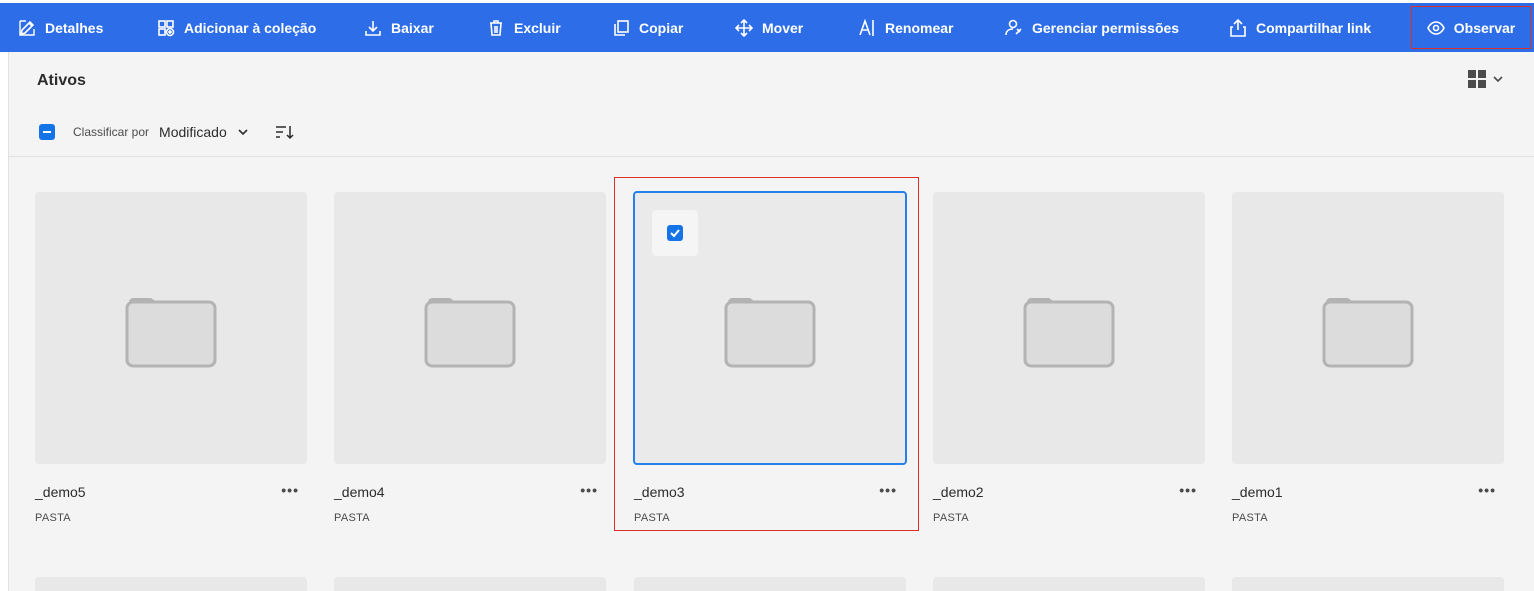 This screenshot has height=591, width=1534. I want to click on add-collection-icon, so click(166, 27).